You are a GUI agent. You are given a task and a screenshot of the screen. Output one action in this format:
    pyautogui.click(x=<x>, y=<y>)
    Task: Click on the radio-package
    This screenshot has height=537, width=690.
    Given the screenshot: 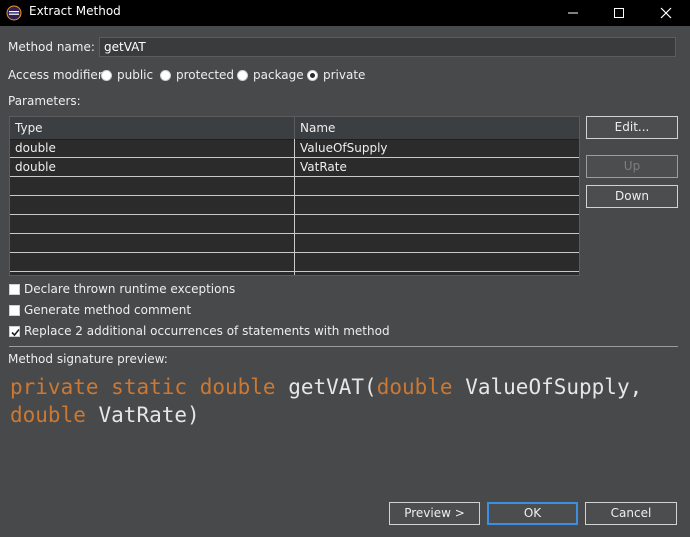 What is the action you would take?
    pyautogui.click(x=242, y=75)
    